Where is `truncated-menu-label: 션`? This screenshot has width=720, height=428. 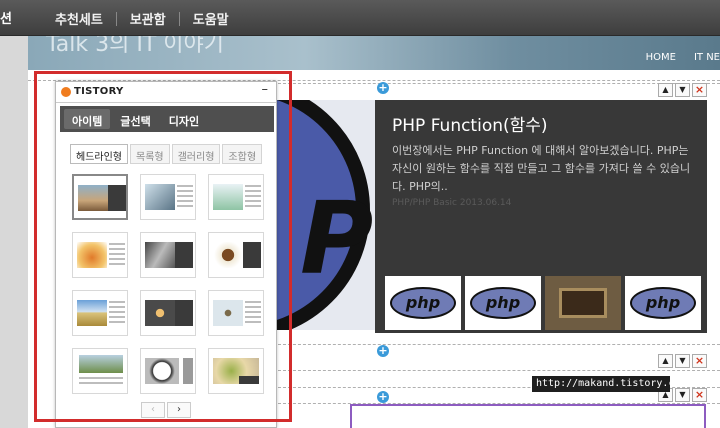 truncated-menu-label: 션 is located at coordinates (6, 17).